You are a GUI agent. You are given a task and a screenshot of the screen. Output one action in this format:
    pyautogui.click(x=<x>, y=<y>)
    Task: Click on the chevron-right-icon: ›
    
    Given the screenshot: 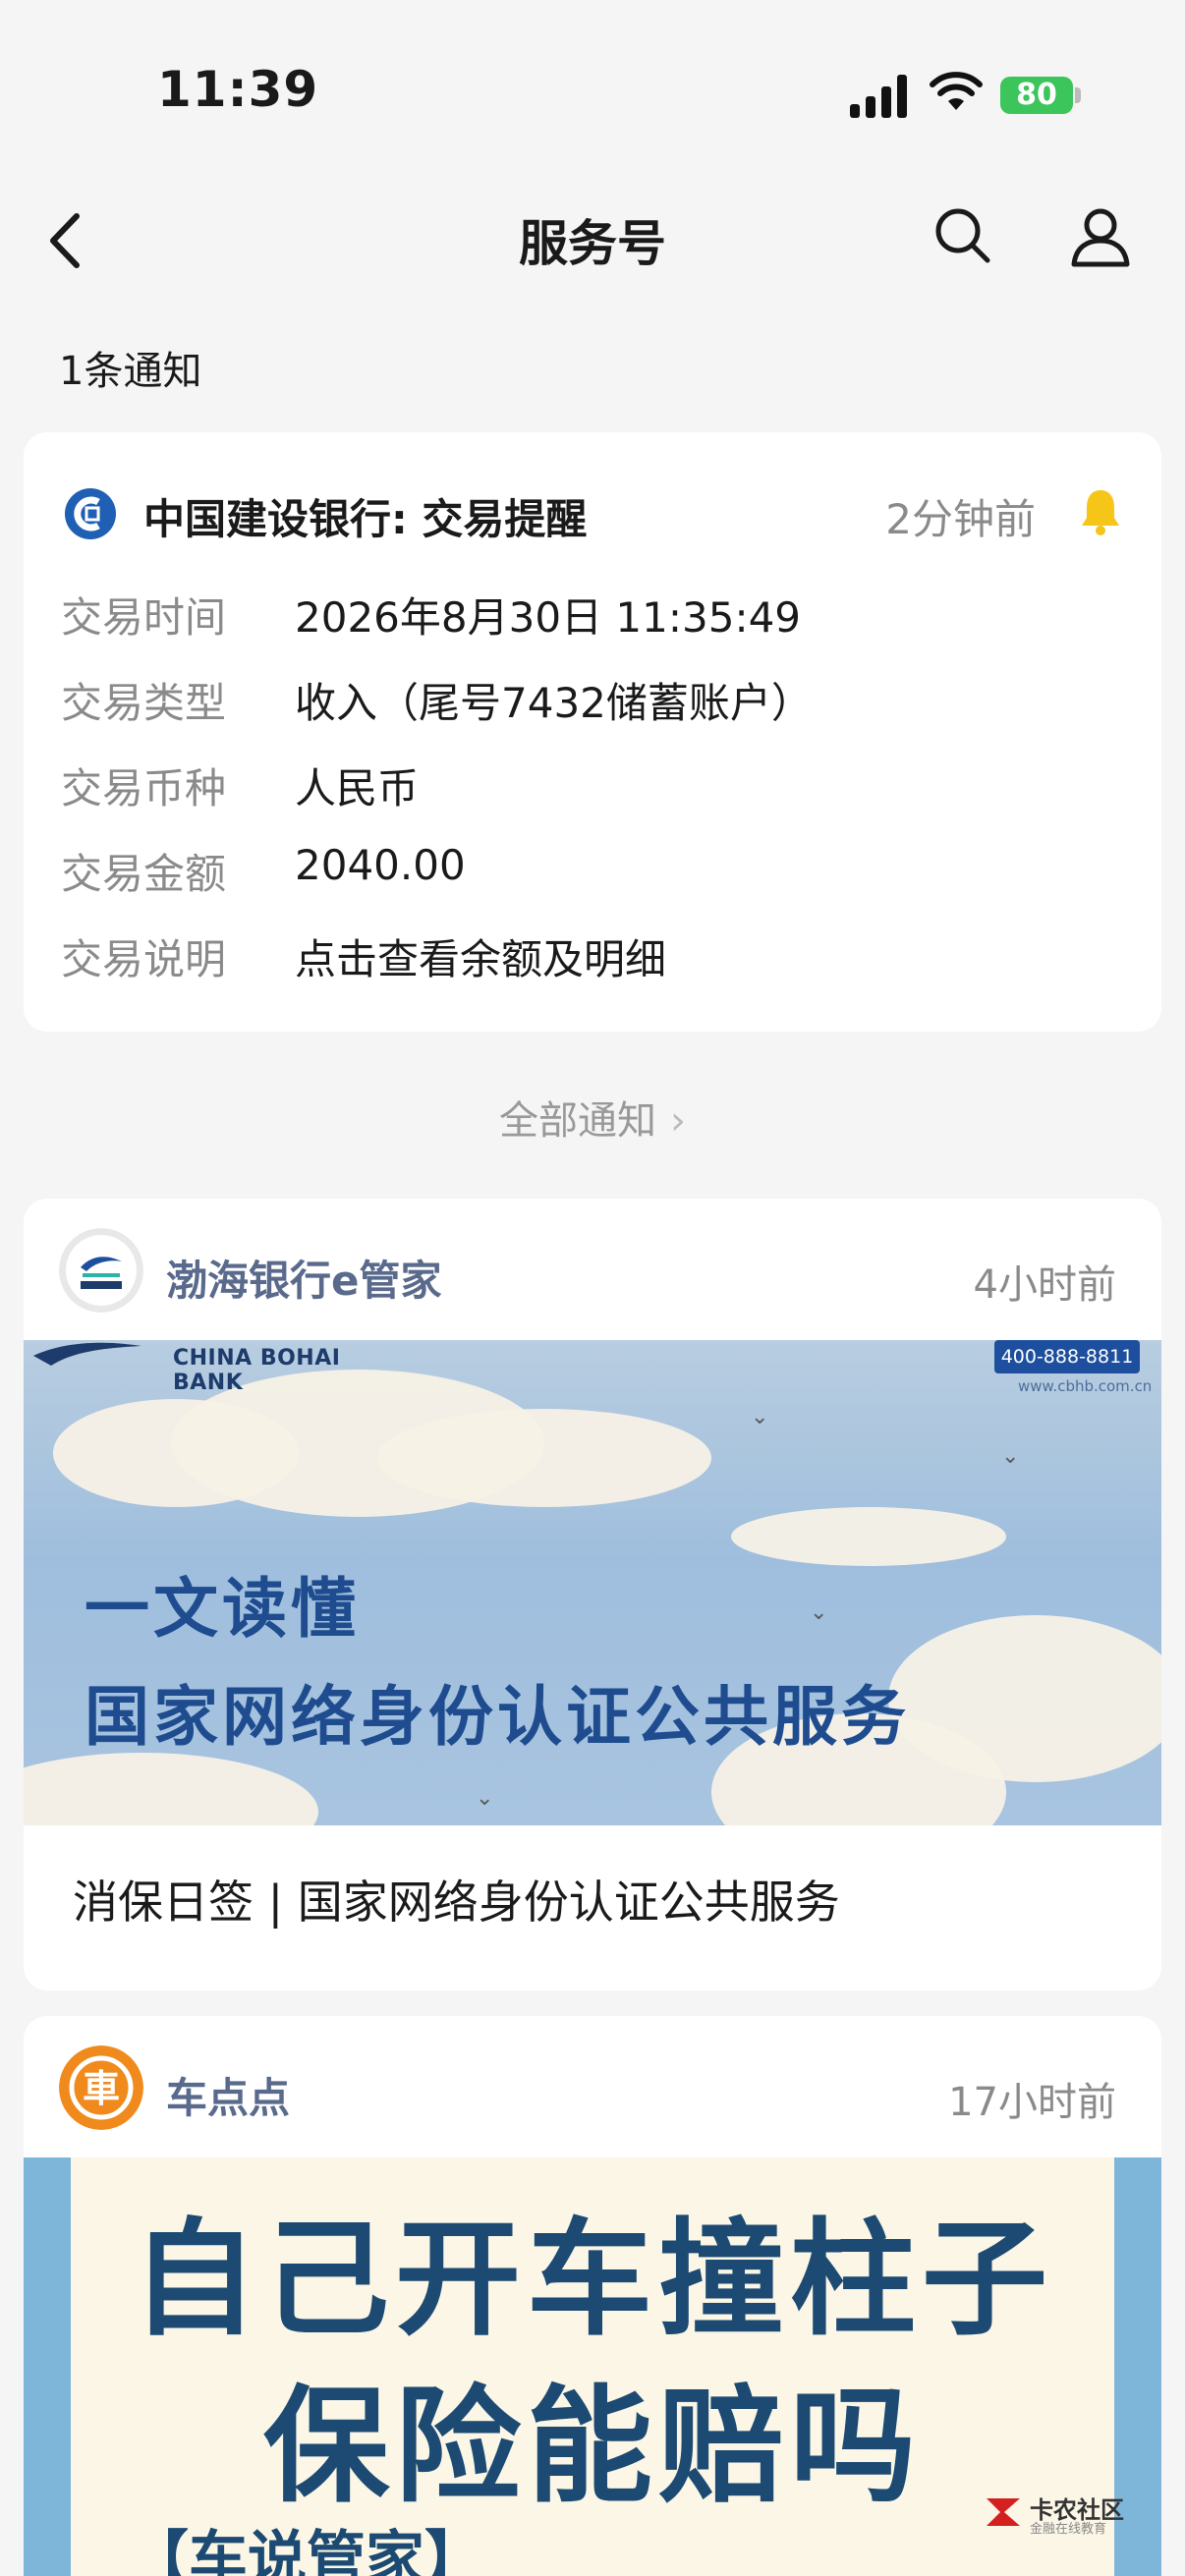 What is the action you would take?
    pyautogui.click(x=678, y=1121)
    